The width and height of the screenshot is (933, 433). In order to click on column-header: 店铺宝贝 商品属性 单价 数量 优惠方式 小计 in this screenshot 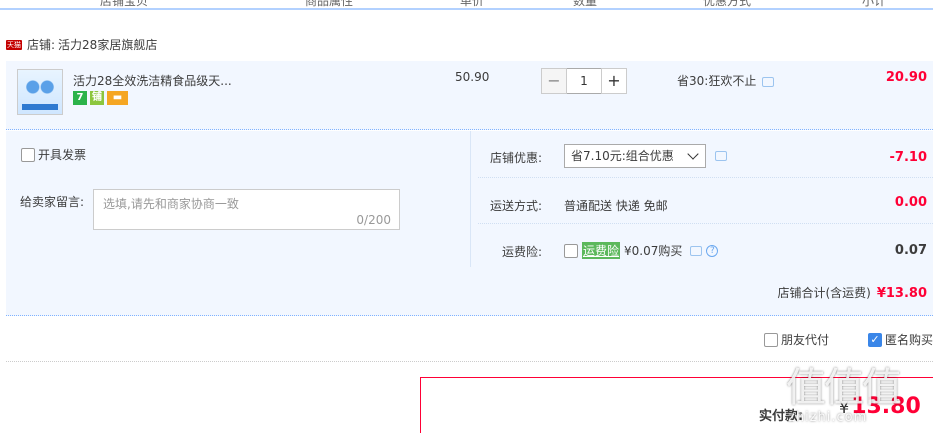, I will do `click(466, 5)`.